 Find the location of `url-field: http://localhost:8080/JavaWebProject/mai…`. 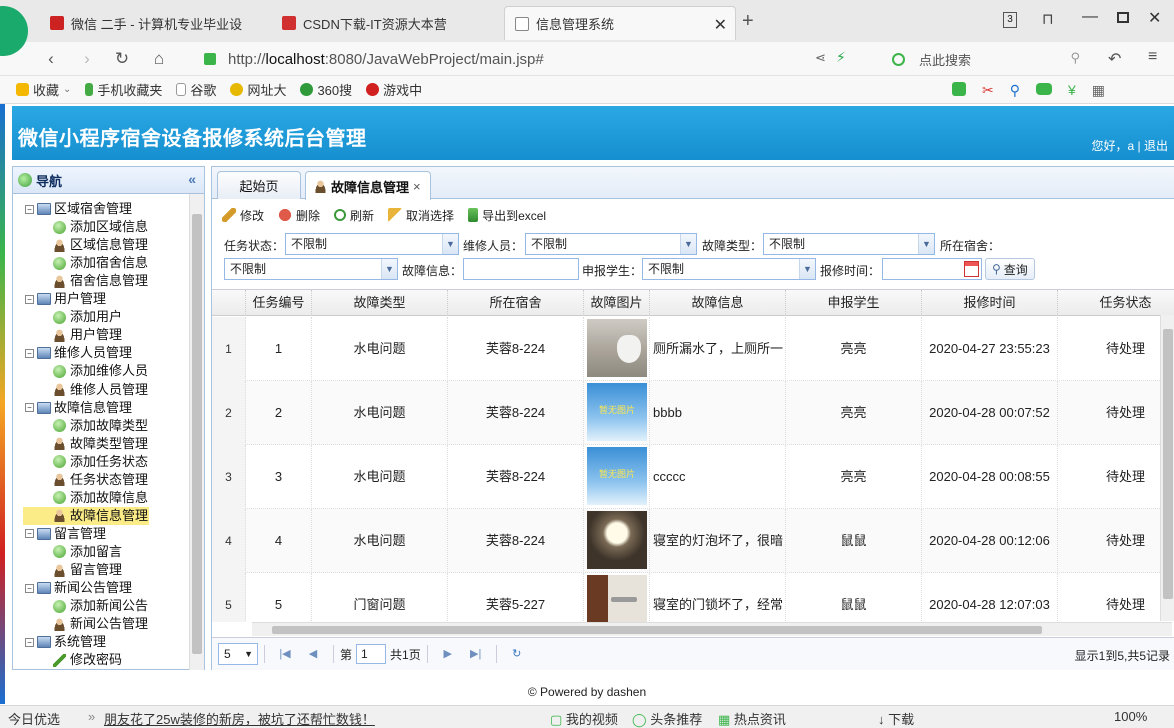

url-field: http://localhost:8080/JavaWebProject/mai… is located at coordinates (536, 59).